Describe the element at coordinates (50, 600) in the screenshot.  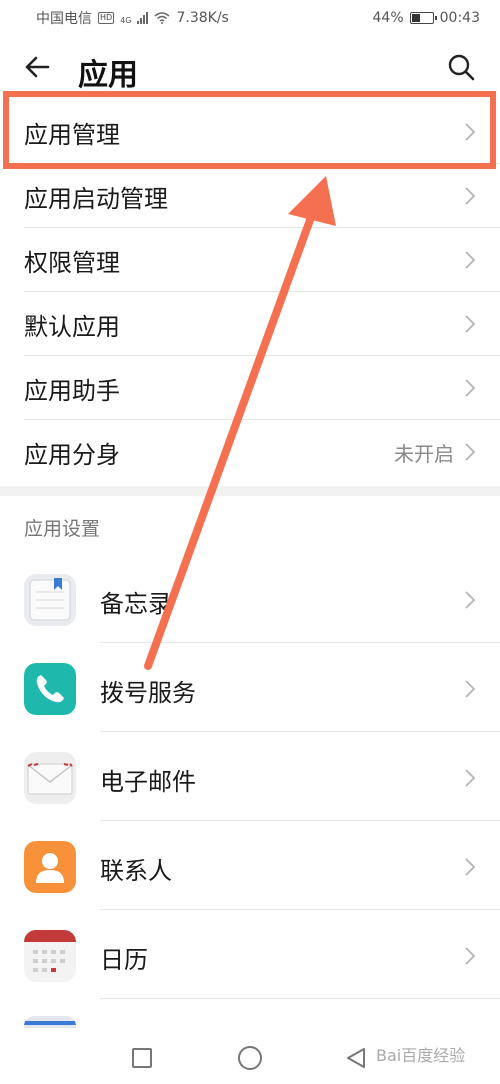
I see `notepad-icon` at that location.